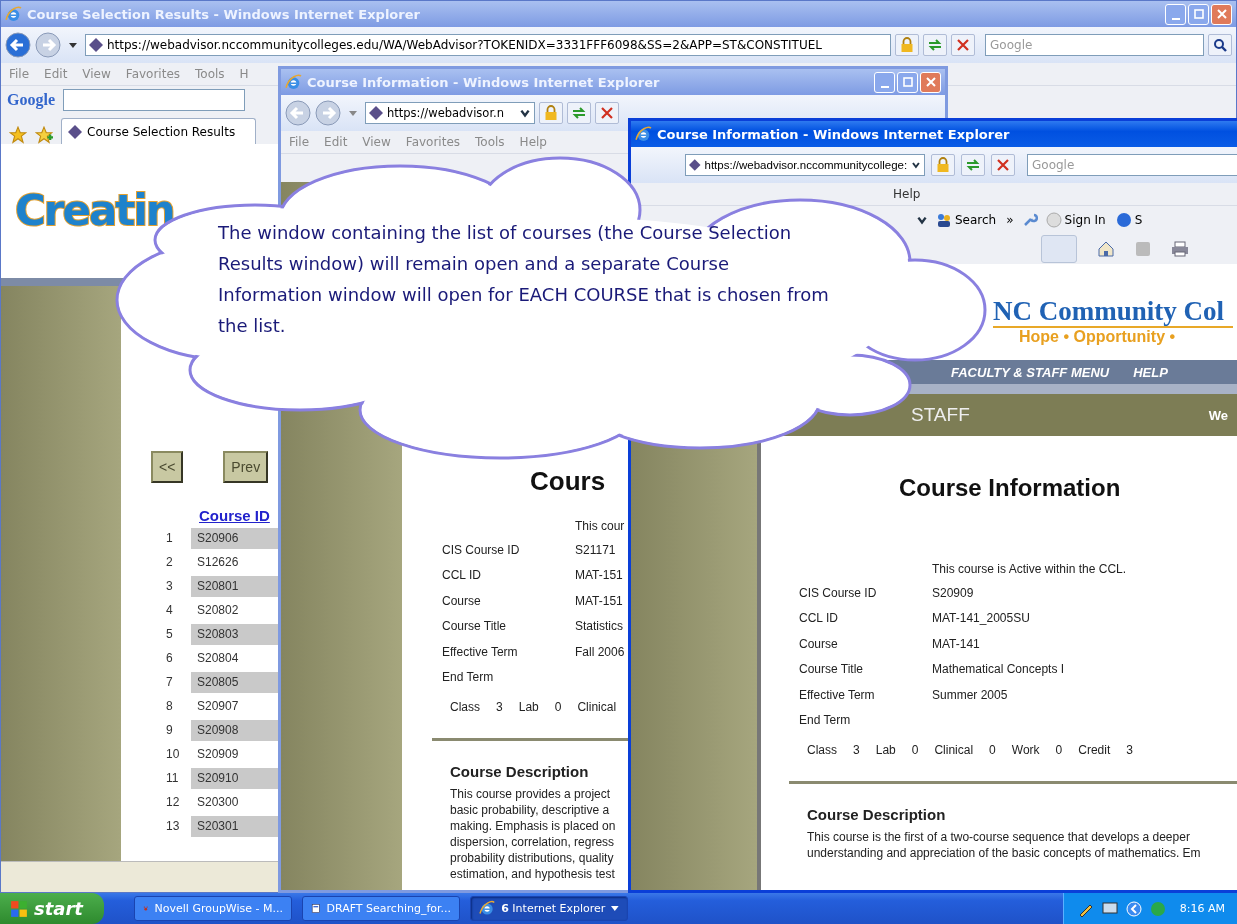 The width and height of the screenshot is (1237, 924). Describe the element at coordinates (236, 586) in the screenshot. I see `course-id-cell: S20801` at that location.